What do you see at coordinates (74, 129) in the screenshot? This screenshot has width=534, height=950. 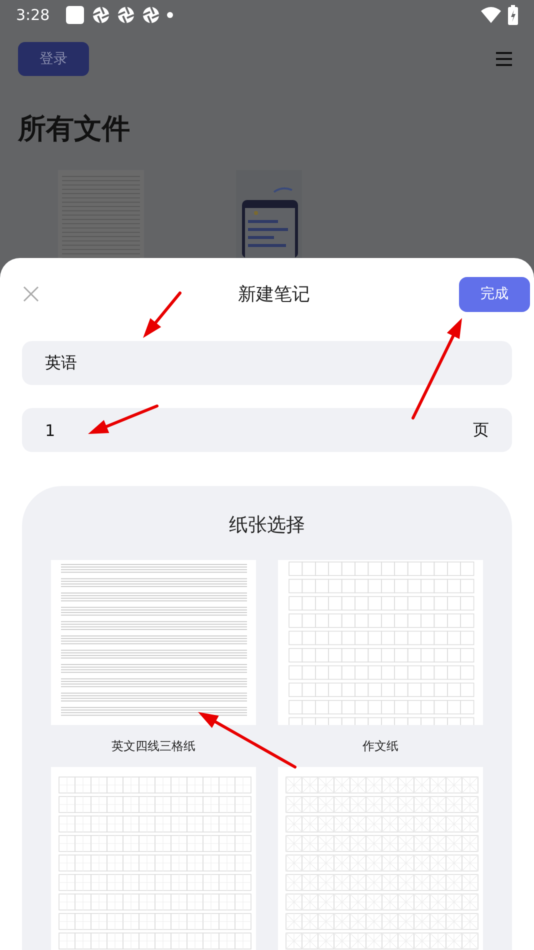 I see `page-title: 所有文件` at bounding box center [74, 129].